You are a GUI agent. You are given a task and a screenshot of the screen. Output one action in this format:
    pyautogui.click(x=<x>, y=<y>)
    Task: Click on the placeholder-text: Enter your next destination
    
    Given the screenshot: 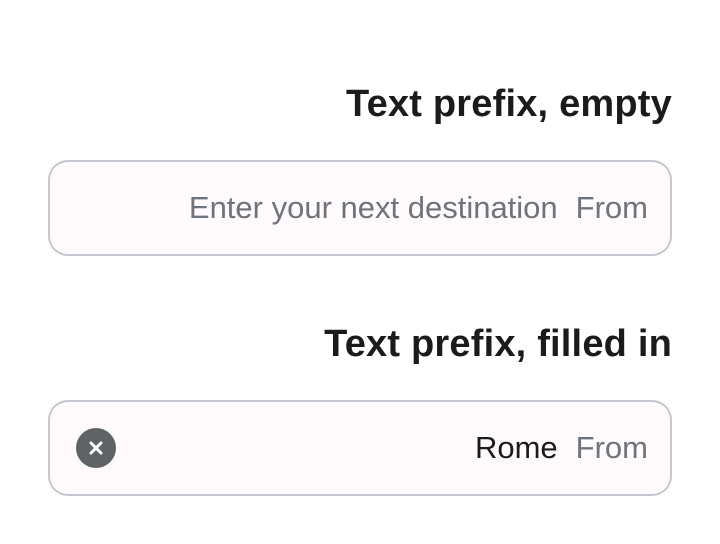 What is the action you would take?
    pyautogui.click(x=373, y=207)
    